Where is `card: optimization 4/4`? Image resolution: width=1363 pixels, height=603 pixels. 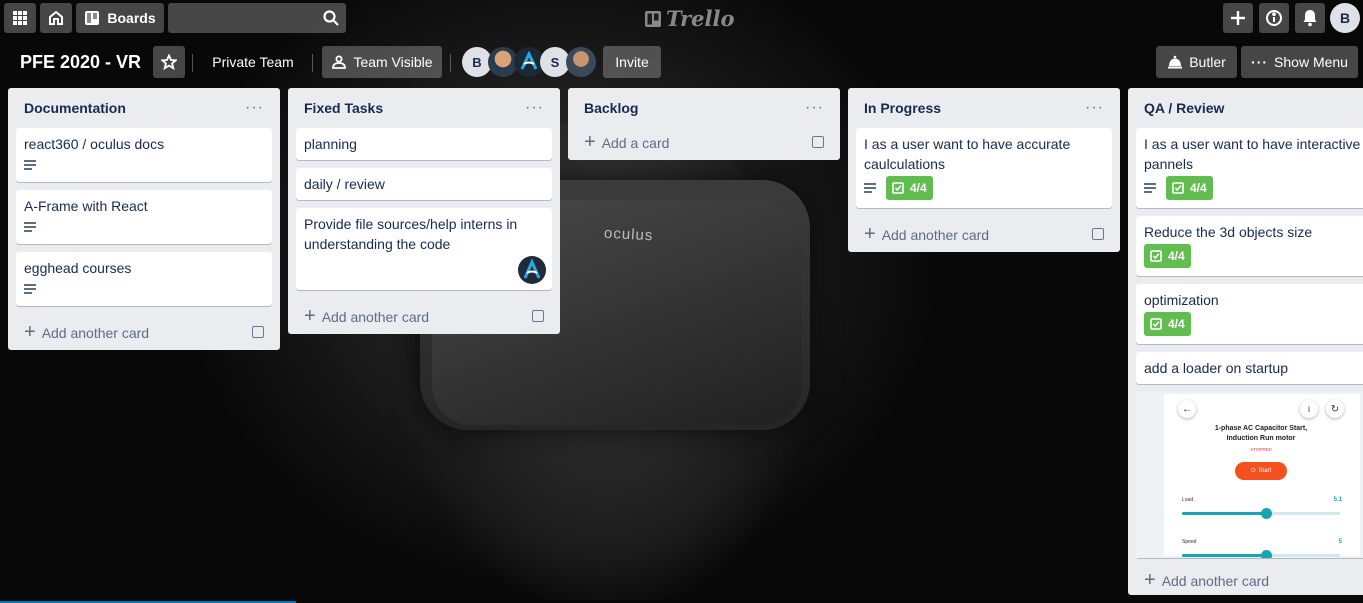
card: optimization 4/4 is located at coordinates (1249, 314).